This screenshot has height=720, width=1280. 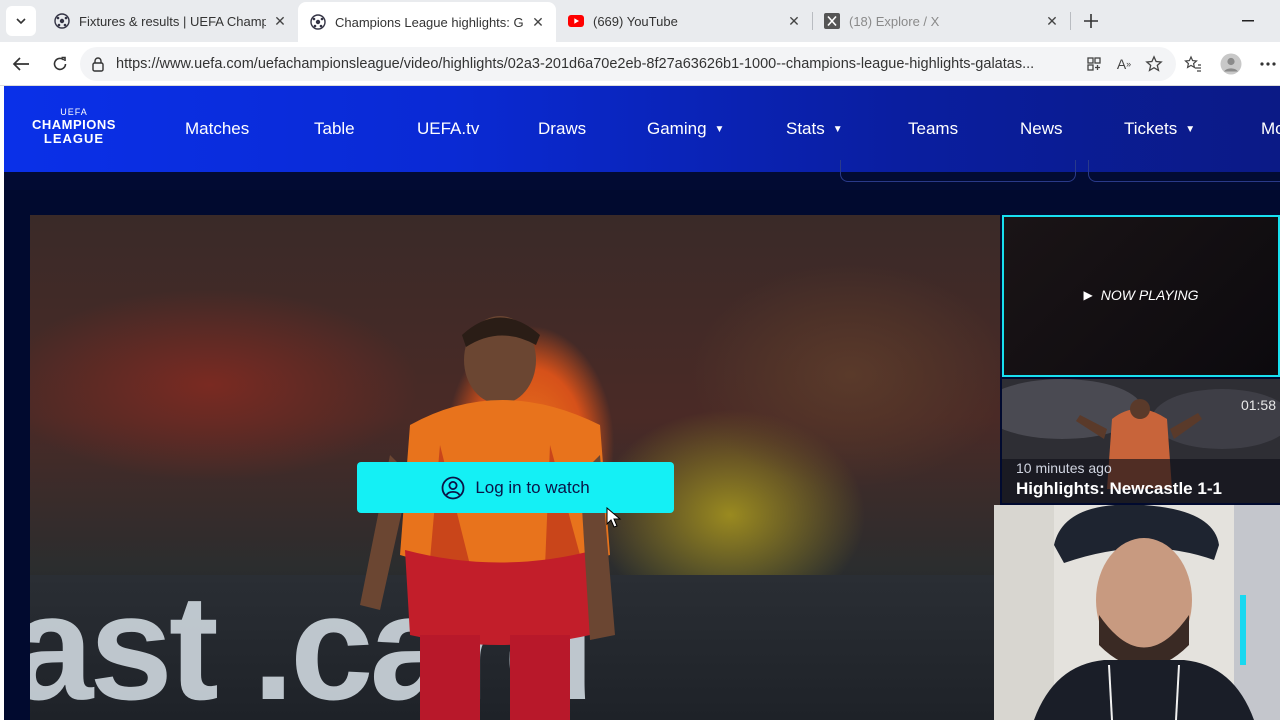 I want to click on nav-label: Matches, so click(x=217, y=128).